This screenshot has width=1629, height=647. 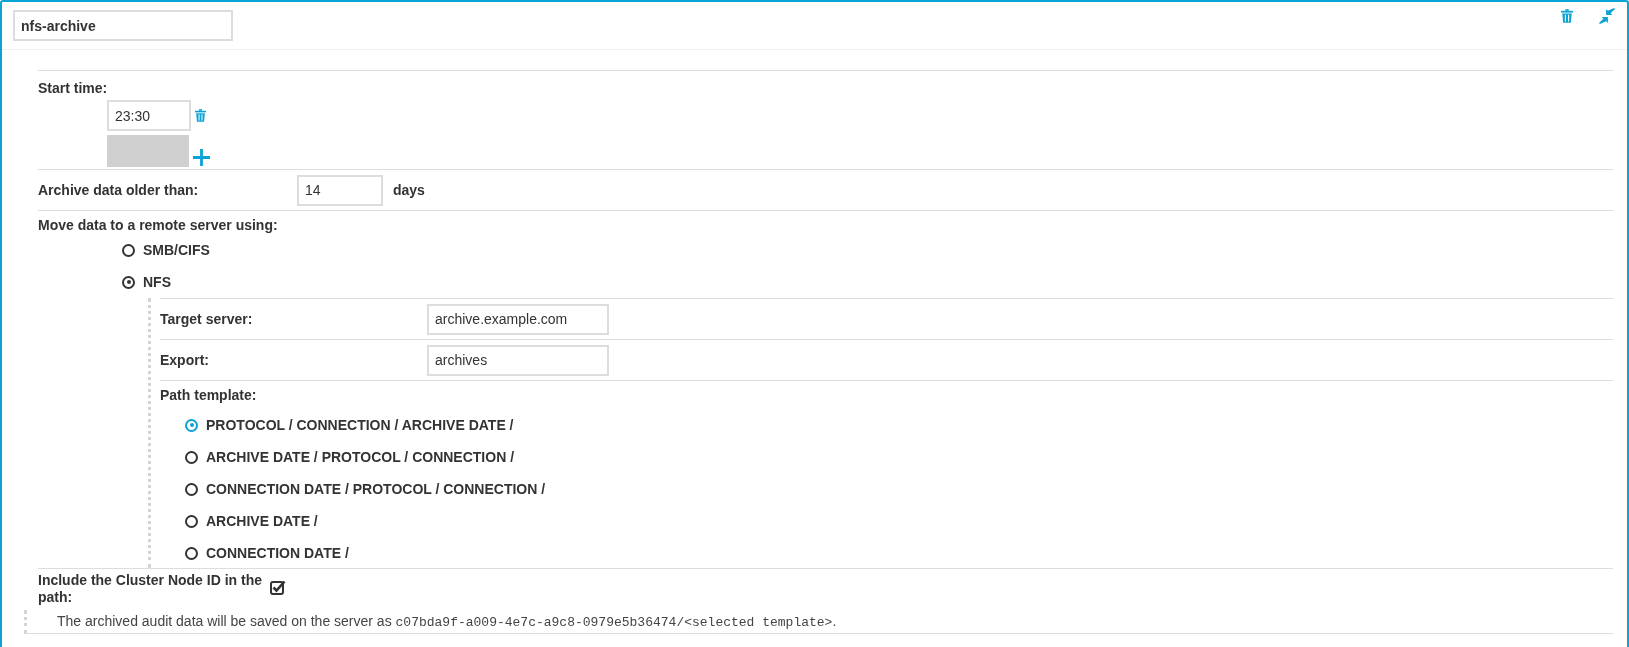 I want to click on radio-option: PROTOCOL / CONNECTION / ARCHIVE DATE /, so click(x=899, y=425).